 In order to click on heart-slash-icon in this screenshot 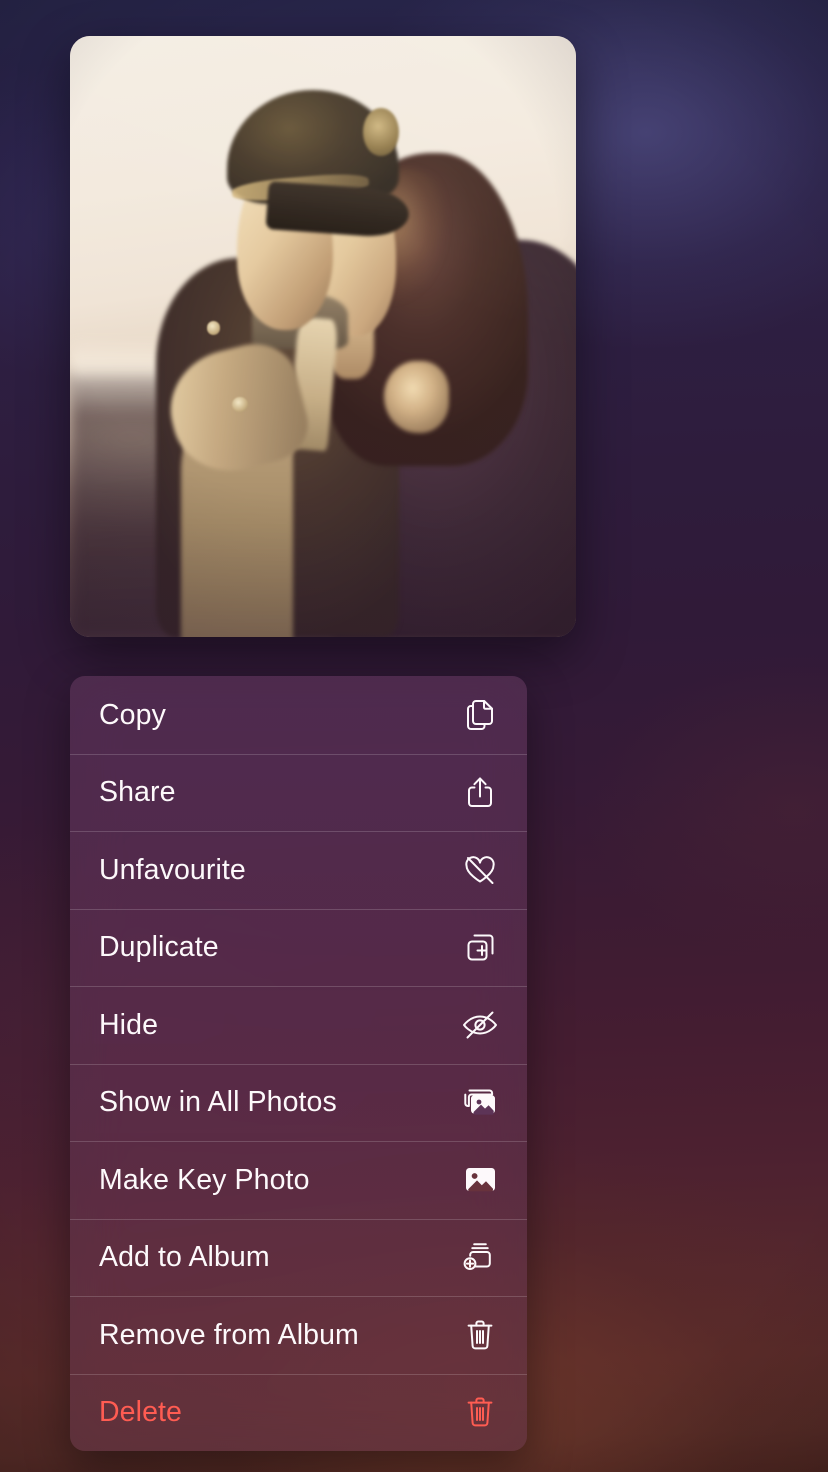, I will do `click(480, 870)`.